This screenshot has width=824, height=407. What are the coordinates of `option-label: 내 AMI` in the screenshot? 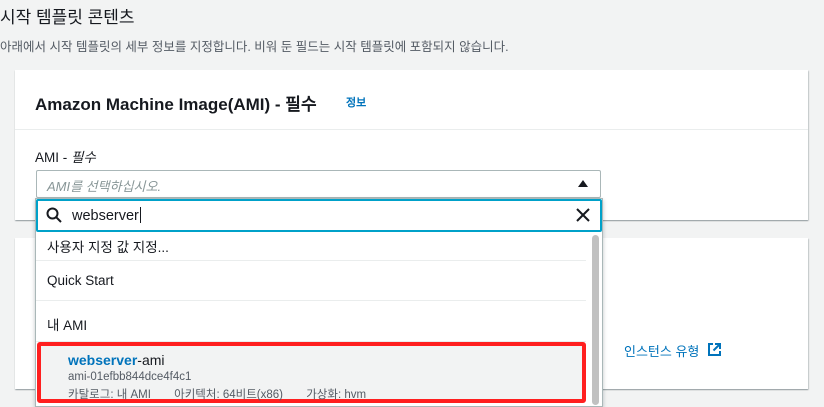 It's located at (67, 325).